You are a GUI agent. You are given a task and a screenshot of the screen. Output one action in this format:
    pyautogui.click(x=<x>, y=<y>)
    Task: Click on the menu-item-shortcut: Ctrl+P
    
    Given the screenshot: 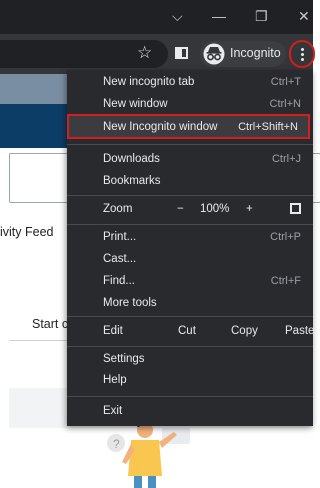 What is the action you would take?
    pyautogui.click(x=285, y=237)
    